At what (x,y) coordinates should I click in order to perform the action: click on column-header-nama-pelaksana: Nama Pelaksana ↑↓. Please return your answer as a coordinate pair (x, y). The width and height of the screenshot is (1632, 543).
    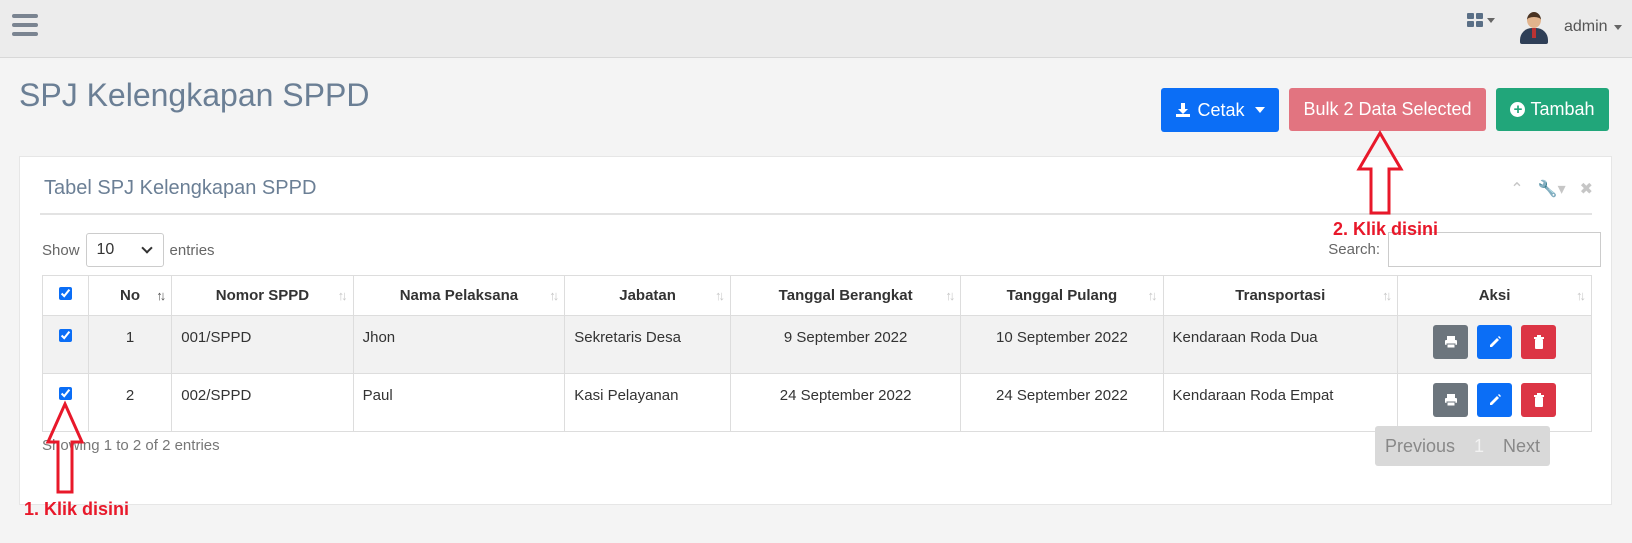
    Looking at the image, I should click on (459, 295).